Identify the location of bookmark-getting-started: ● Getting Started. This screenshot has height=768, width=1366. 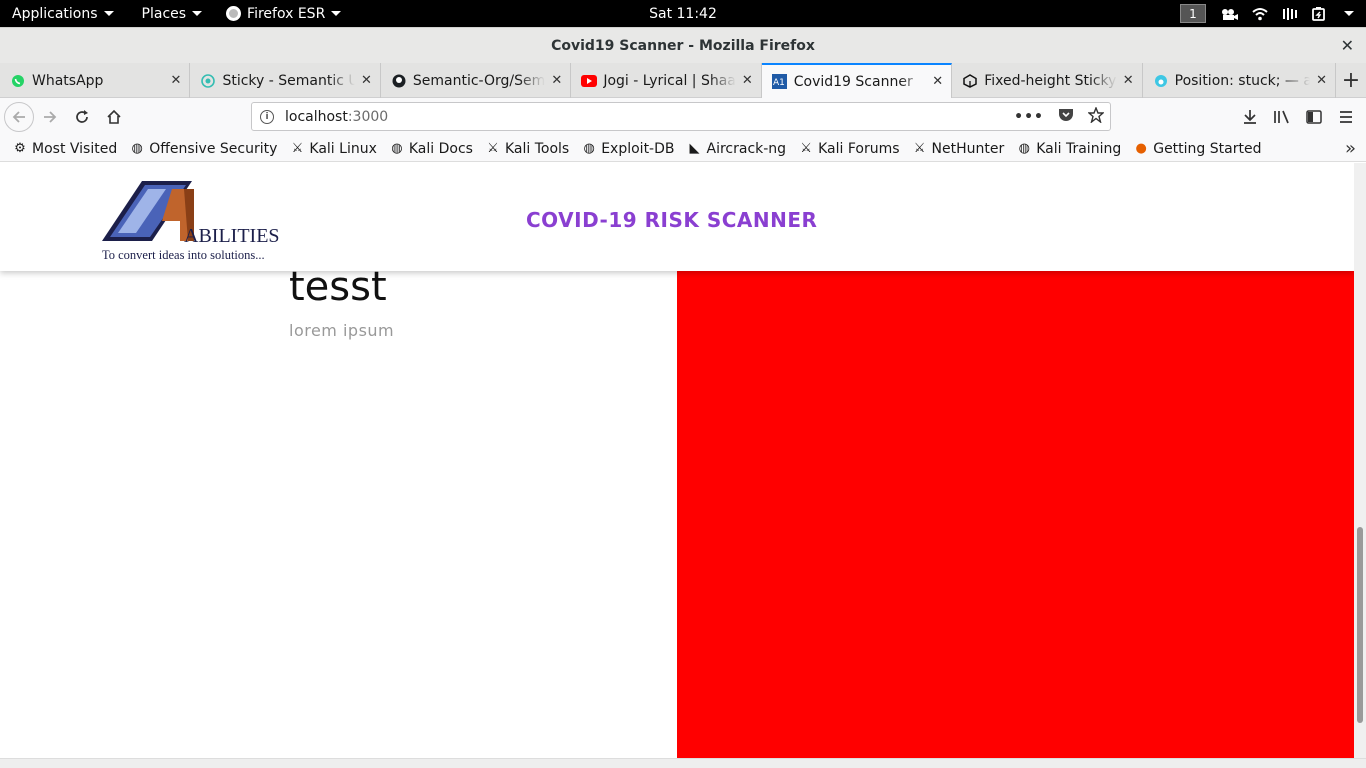
(1197, 148).